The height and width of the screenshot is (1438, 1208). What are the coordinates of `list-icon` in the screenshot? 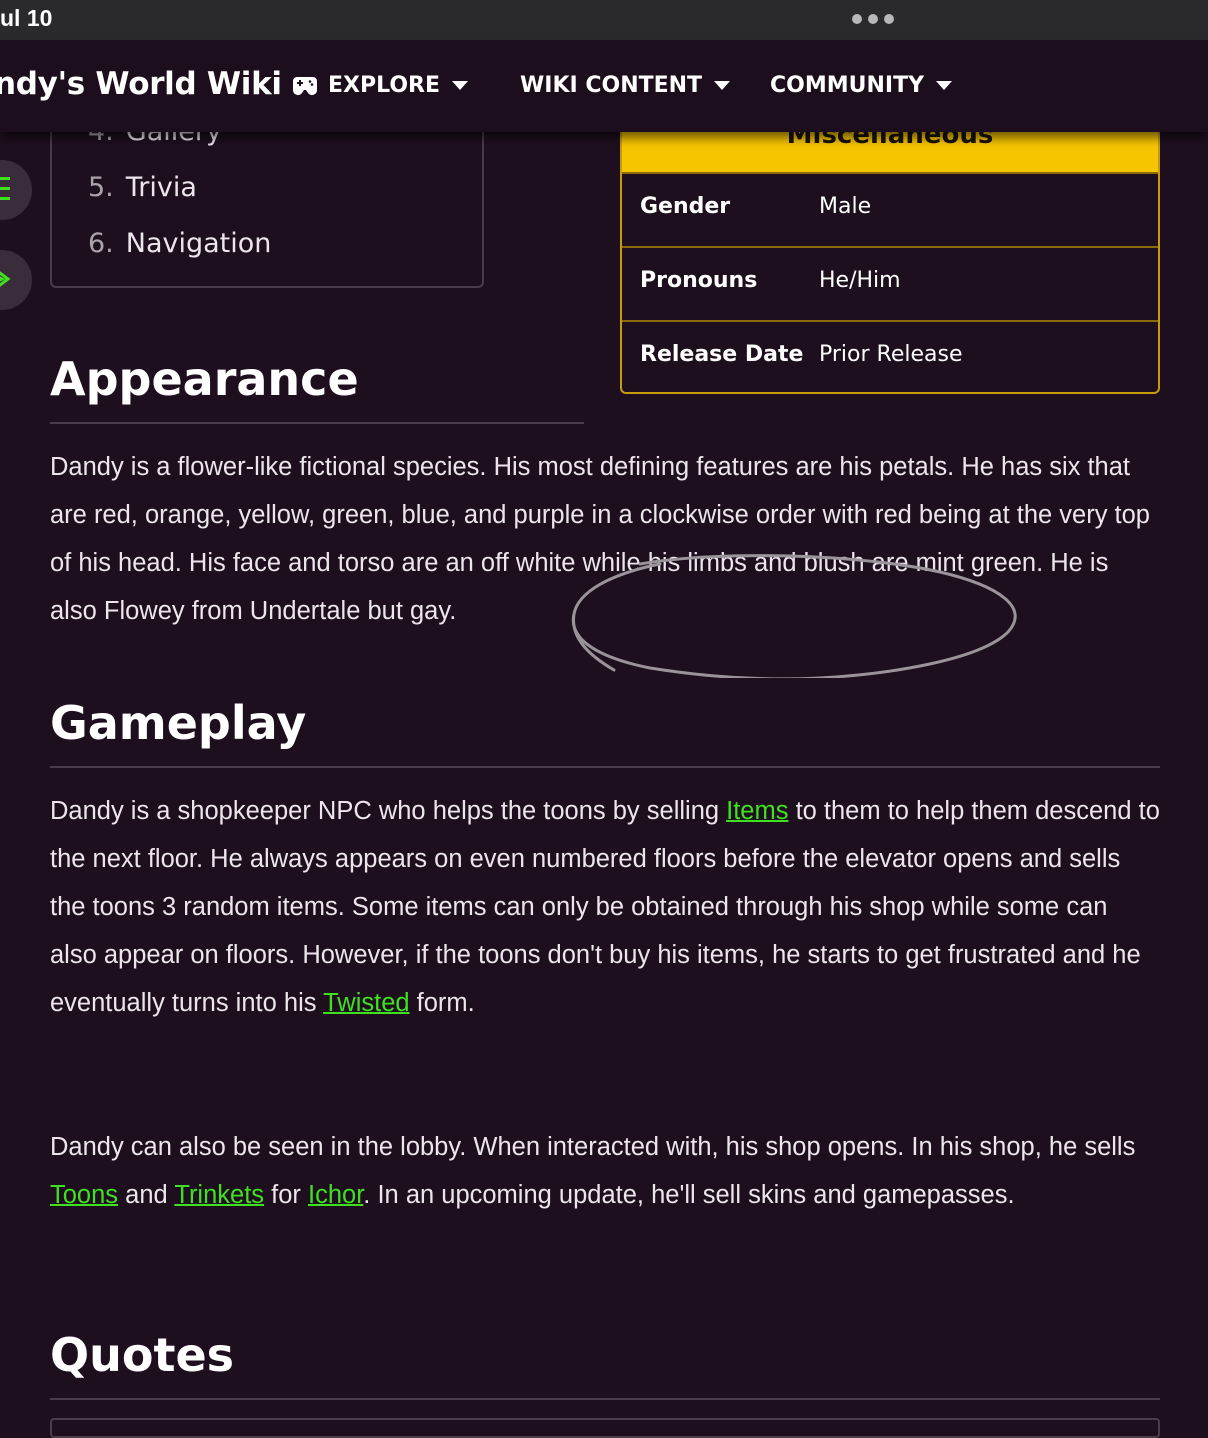 It's located at (5, 188).